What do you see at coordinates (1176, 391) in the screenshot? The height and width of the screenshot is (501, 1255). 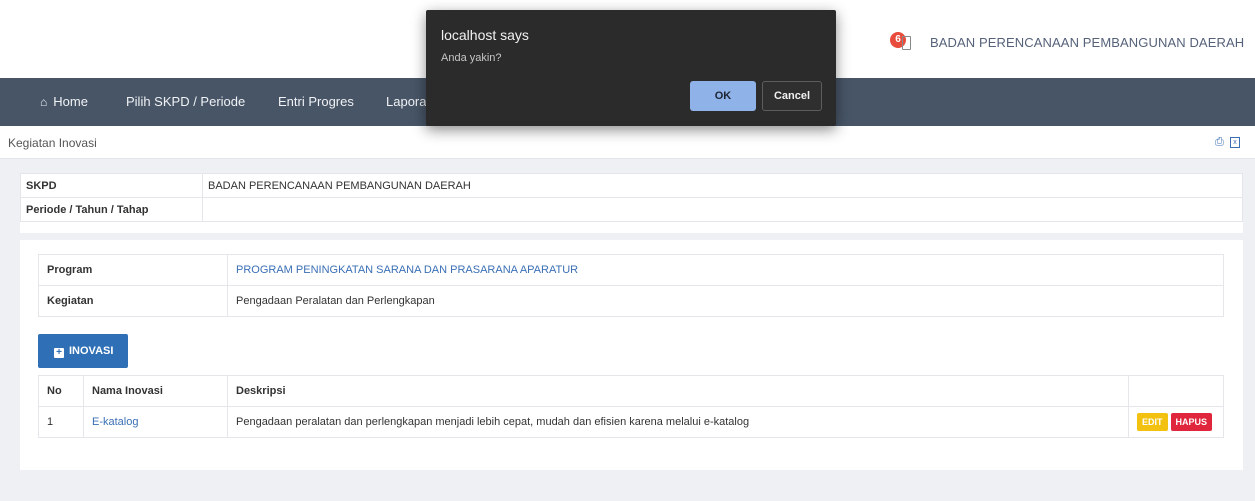 I see `col-header-actions` at bounding box center [1176, 391].